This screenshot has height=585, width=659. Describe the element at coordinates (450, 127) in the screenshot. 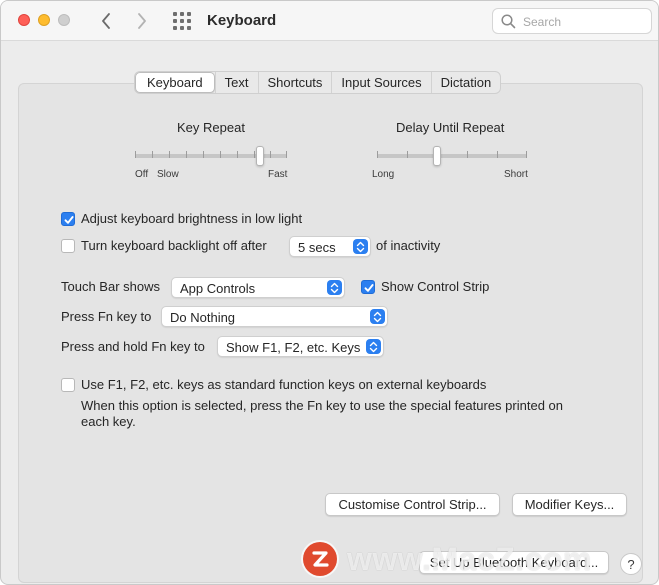

I see `delay-until-repeat-title: Delay Until Repeat` at that location.